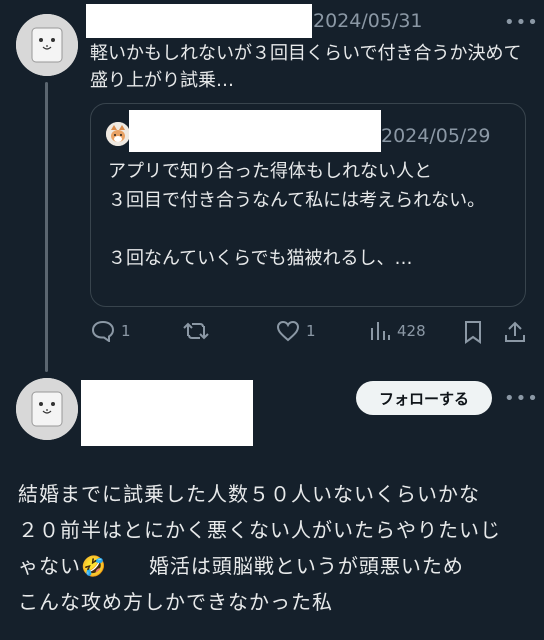 The image size is (544, 640). What do you see at coordinates (196, 331) in the screenshot?
I see `retweet-icon` at bounding box center [196, 331].